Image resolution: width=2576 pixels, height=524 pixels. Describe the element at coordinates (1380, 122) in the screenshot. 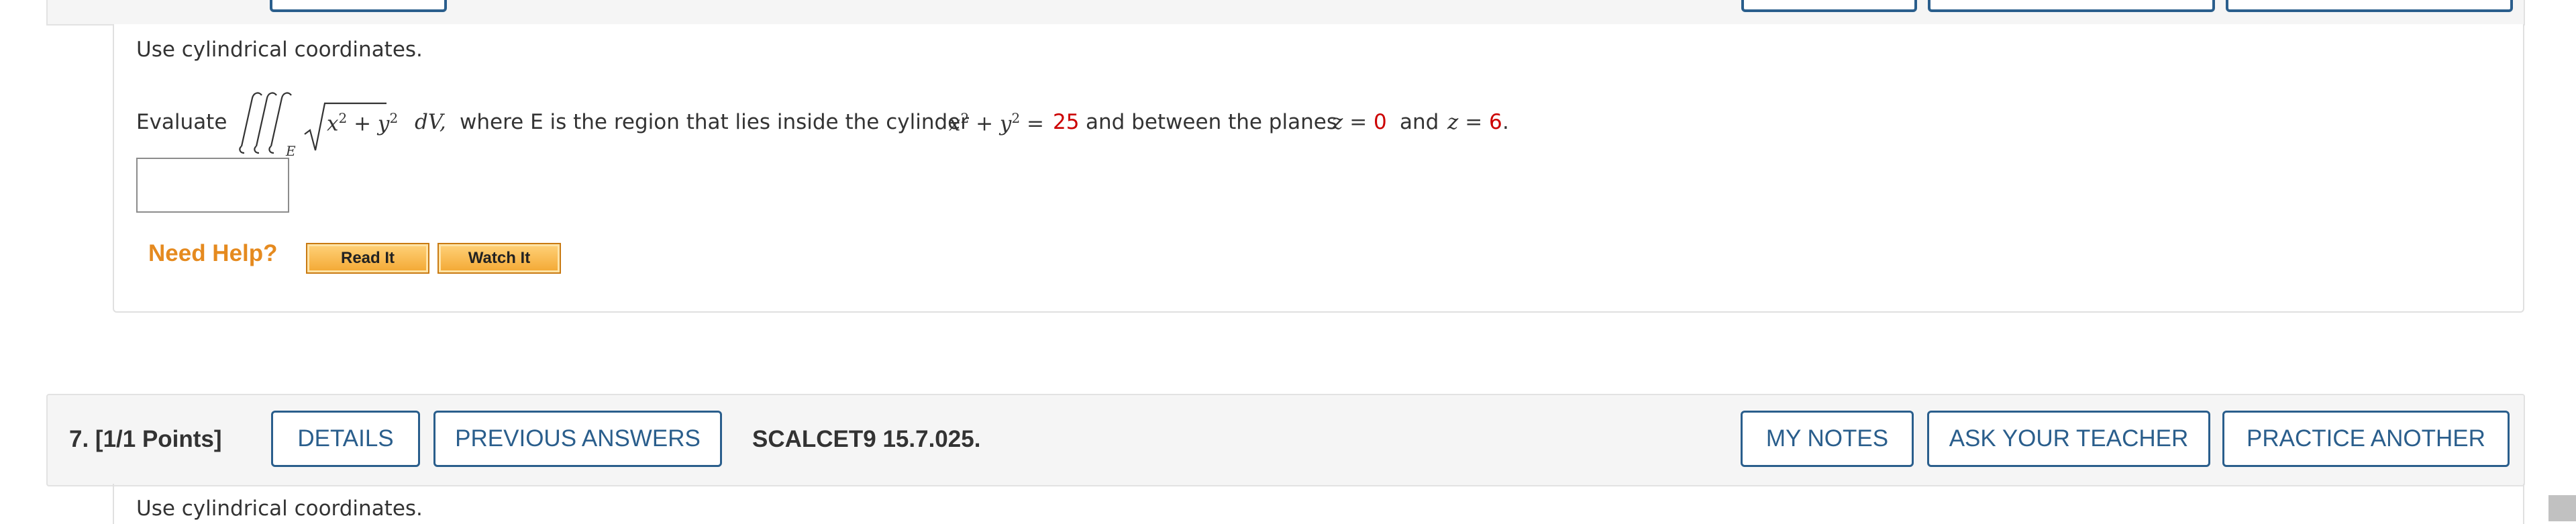

I see `plane-z-lower-value: 0` at that location.